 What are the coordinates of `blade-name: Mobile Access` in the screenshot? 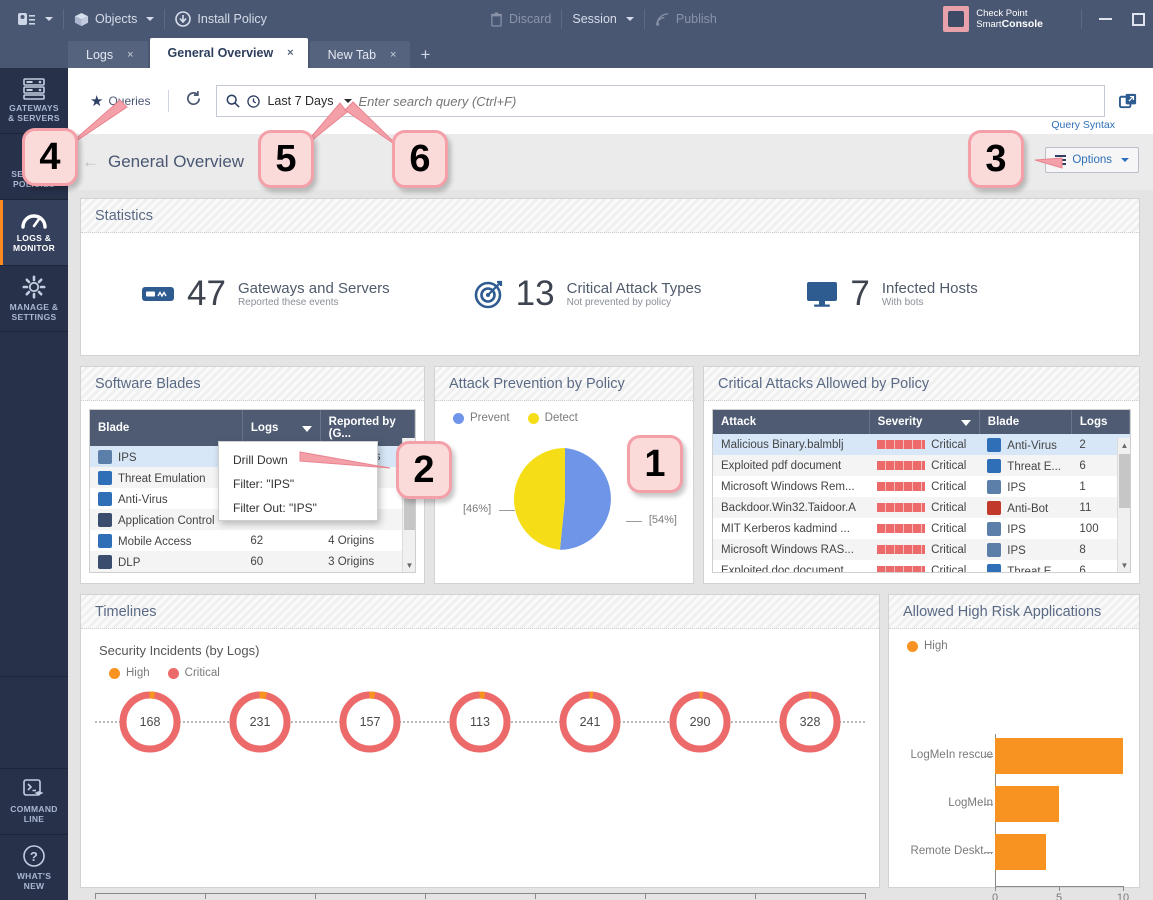 It's located at (155, 541).